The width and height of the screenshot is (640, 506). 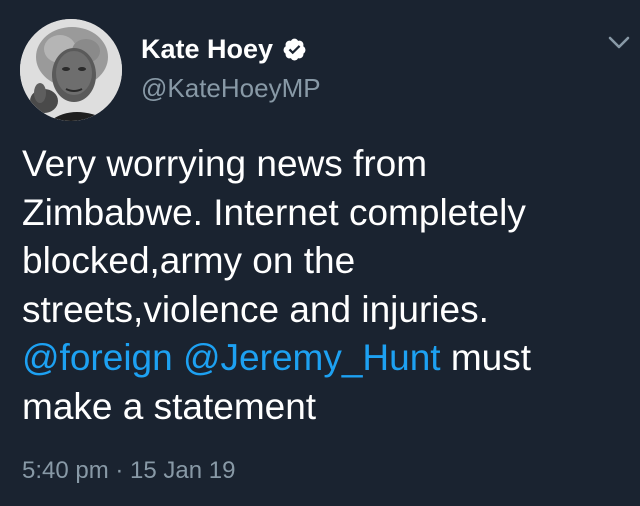 I want to click on tweet-text-line: @foreign @Jeremy_Hunt must, so click(x=322, y=358).